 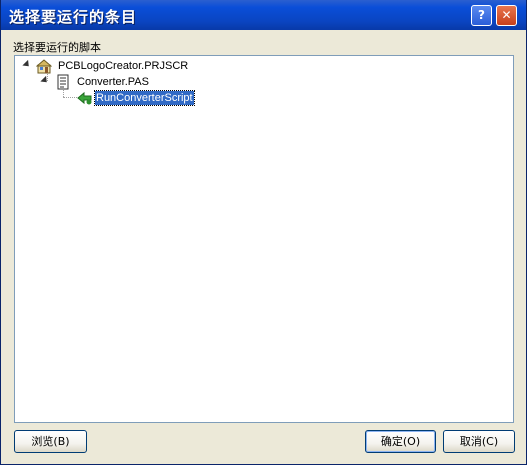 I want to click on window-title: 选择要运行的条目, so click(x=73, y=17).